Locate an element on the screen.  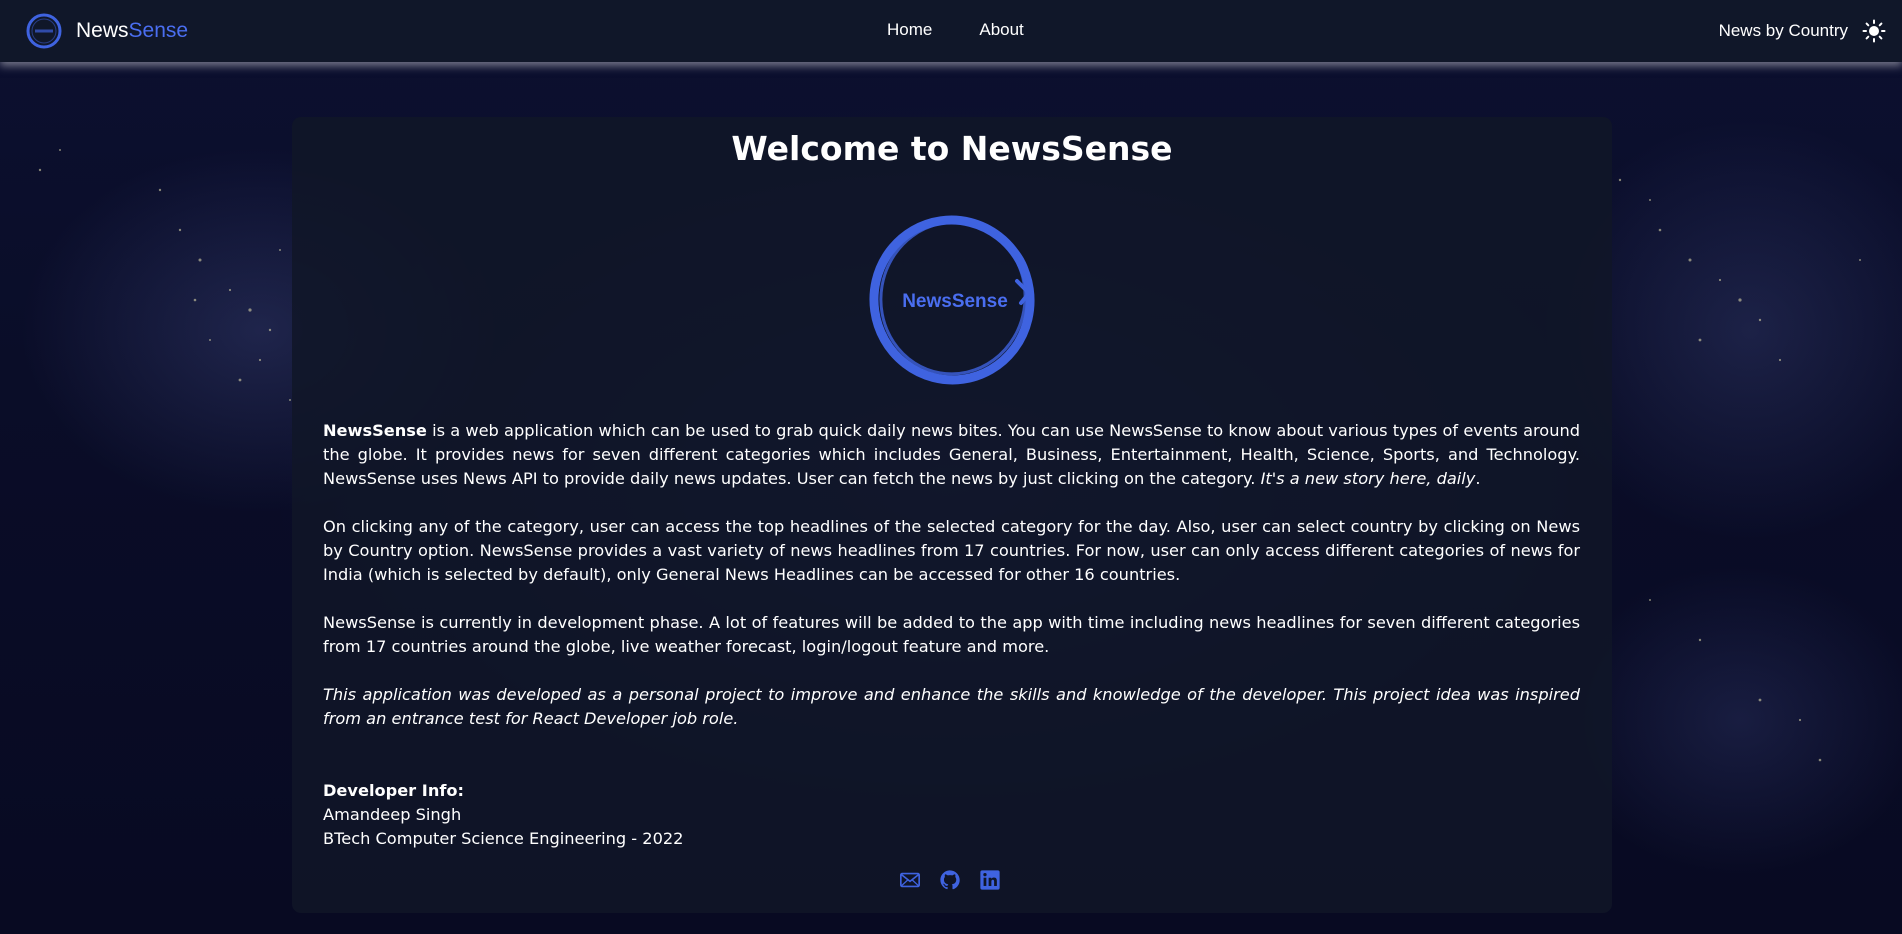
brand-link: NewsSense is located at coordinates (106, 31).